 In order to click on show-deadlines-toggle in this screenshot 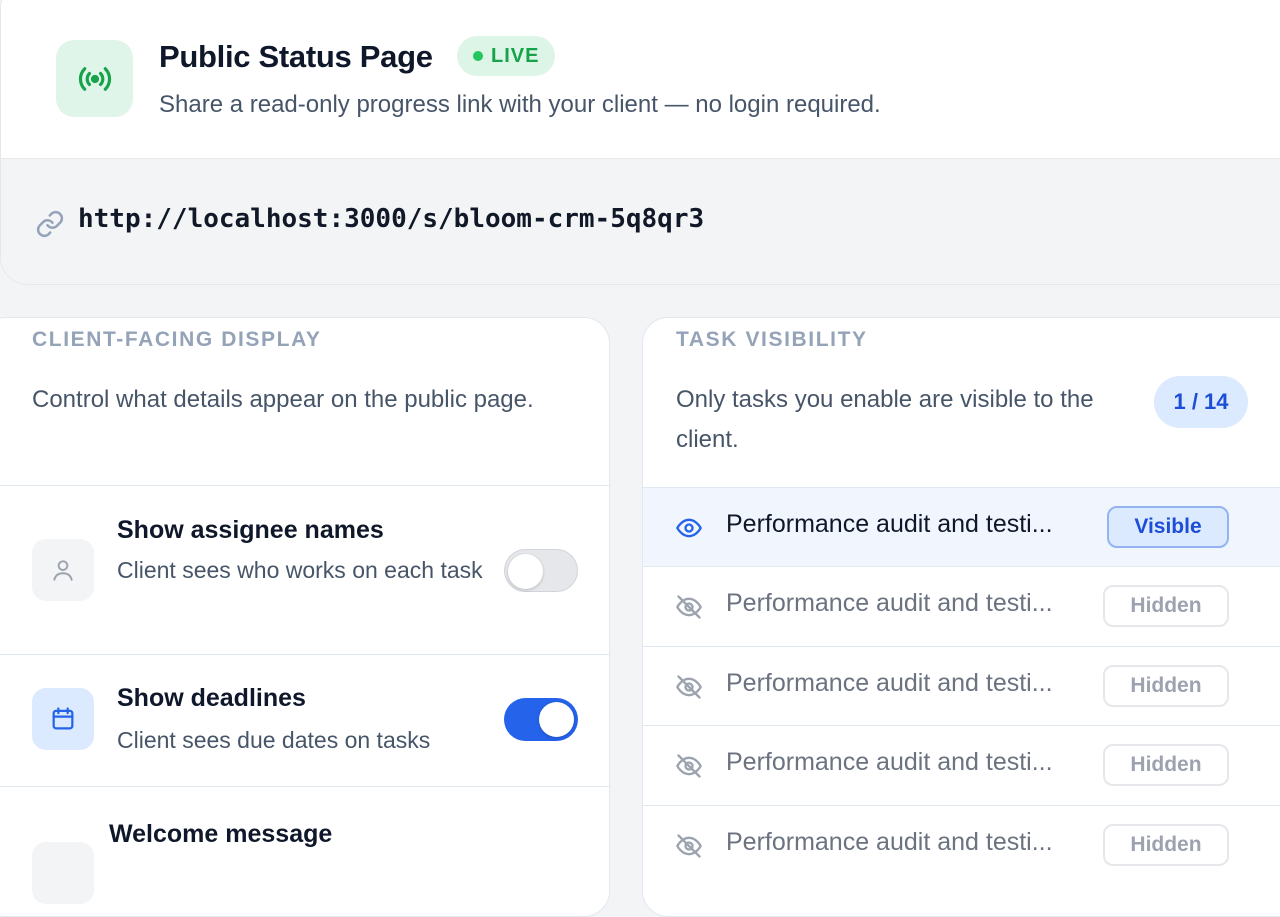, I will do `click(541, 719)`.